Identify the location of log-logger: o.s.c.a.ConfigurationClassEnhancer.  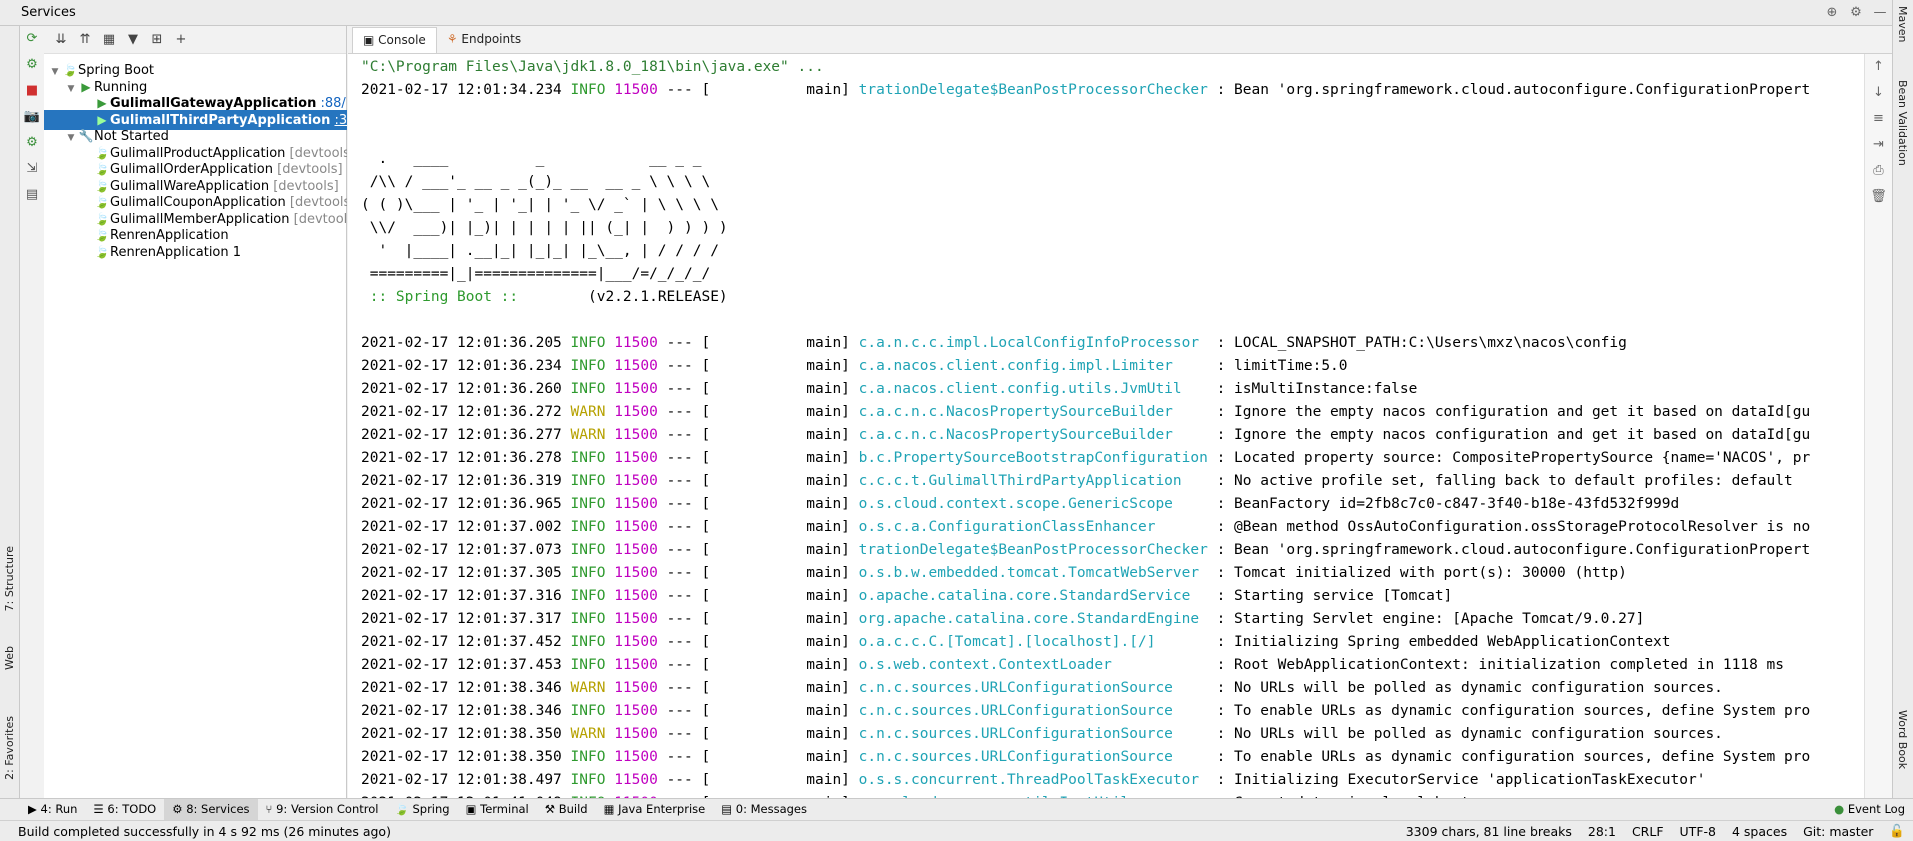
(1033, 527).